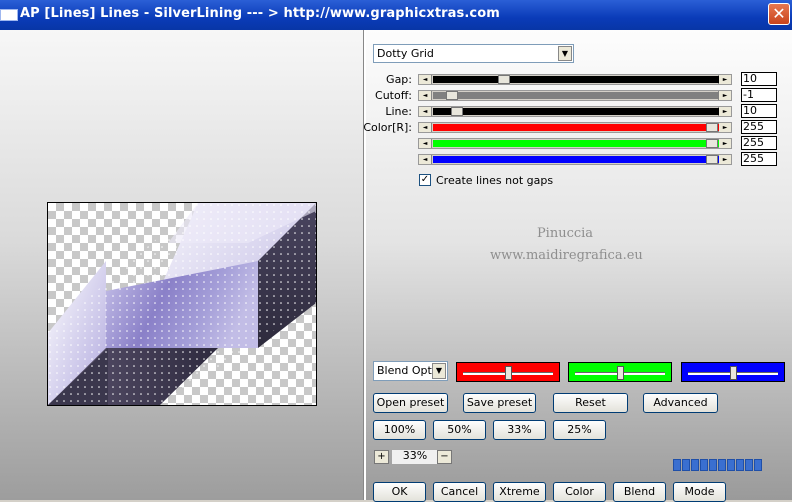  Describe the element at coordinates (699, 492) in the screenshot. I see `mode-button: Mode` at that location.